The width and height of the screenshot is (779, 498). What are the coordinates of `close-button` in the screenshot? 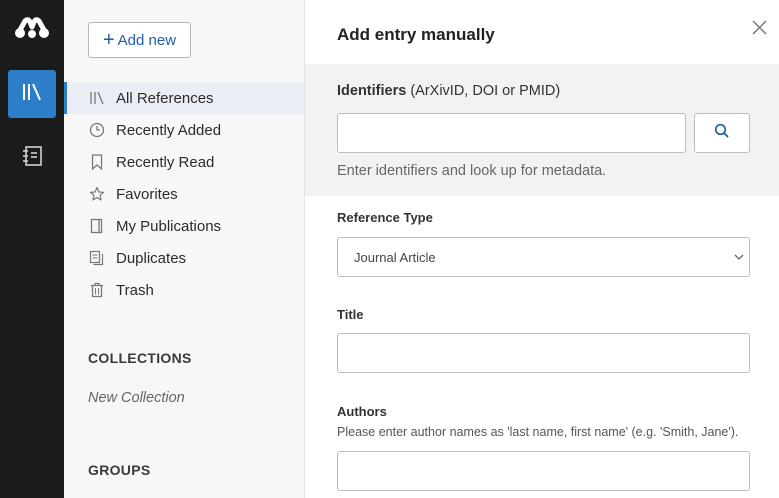 It's located at (759, 30).